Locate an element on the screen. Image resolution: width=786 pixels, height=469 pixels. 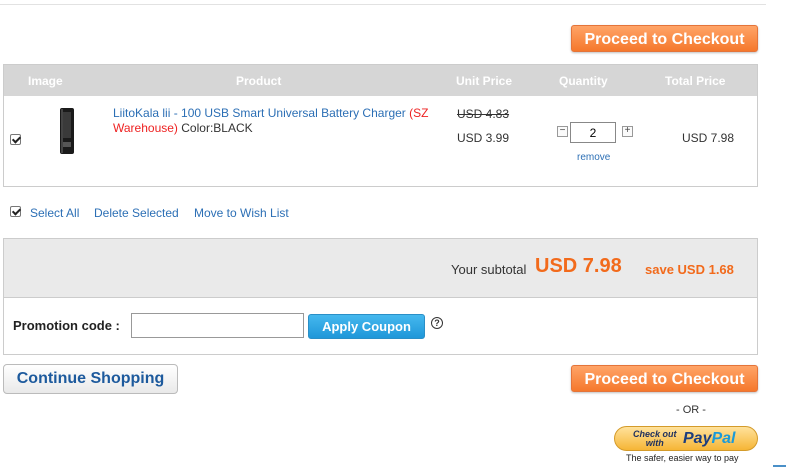
paypal-checkout-text: Check out with is located at coordinates (655, 439).